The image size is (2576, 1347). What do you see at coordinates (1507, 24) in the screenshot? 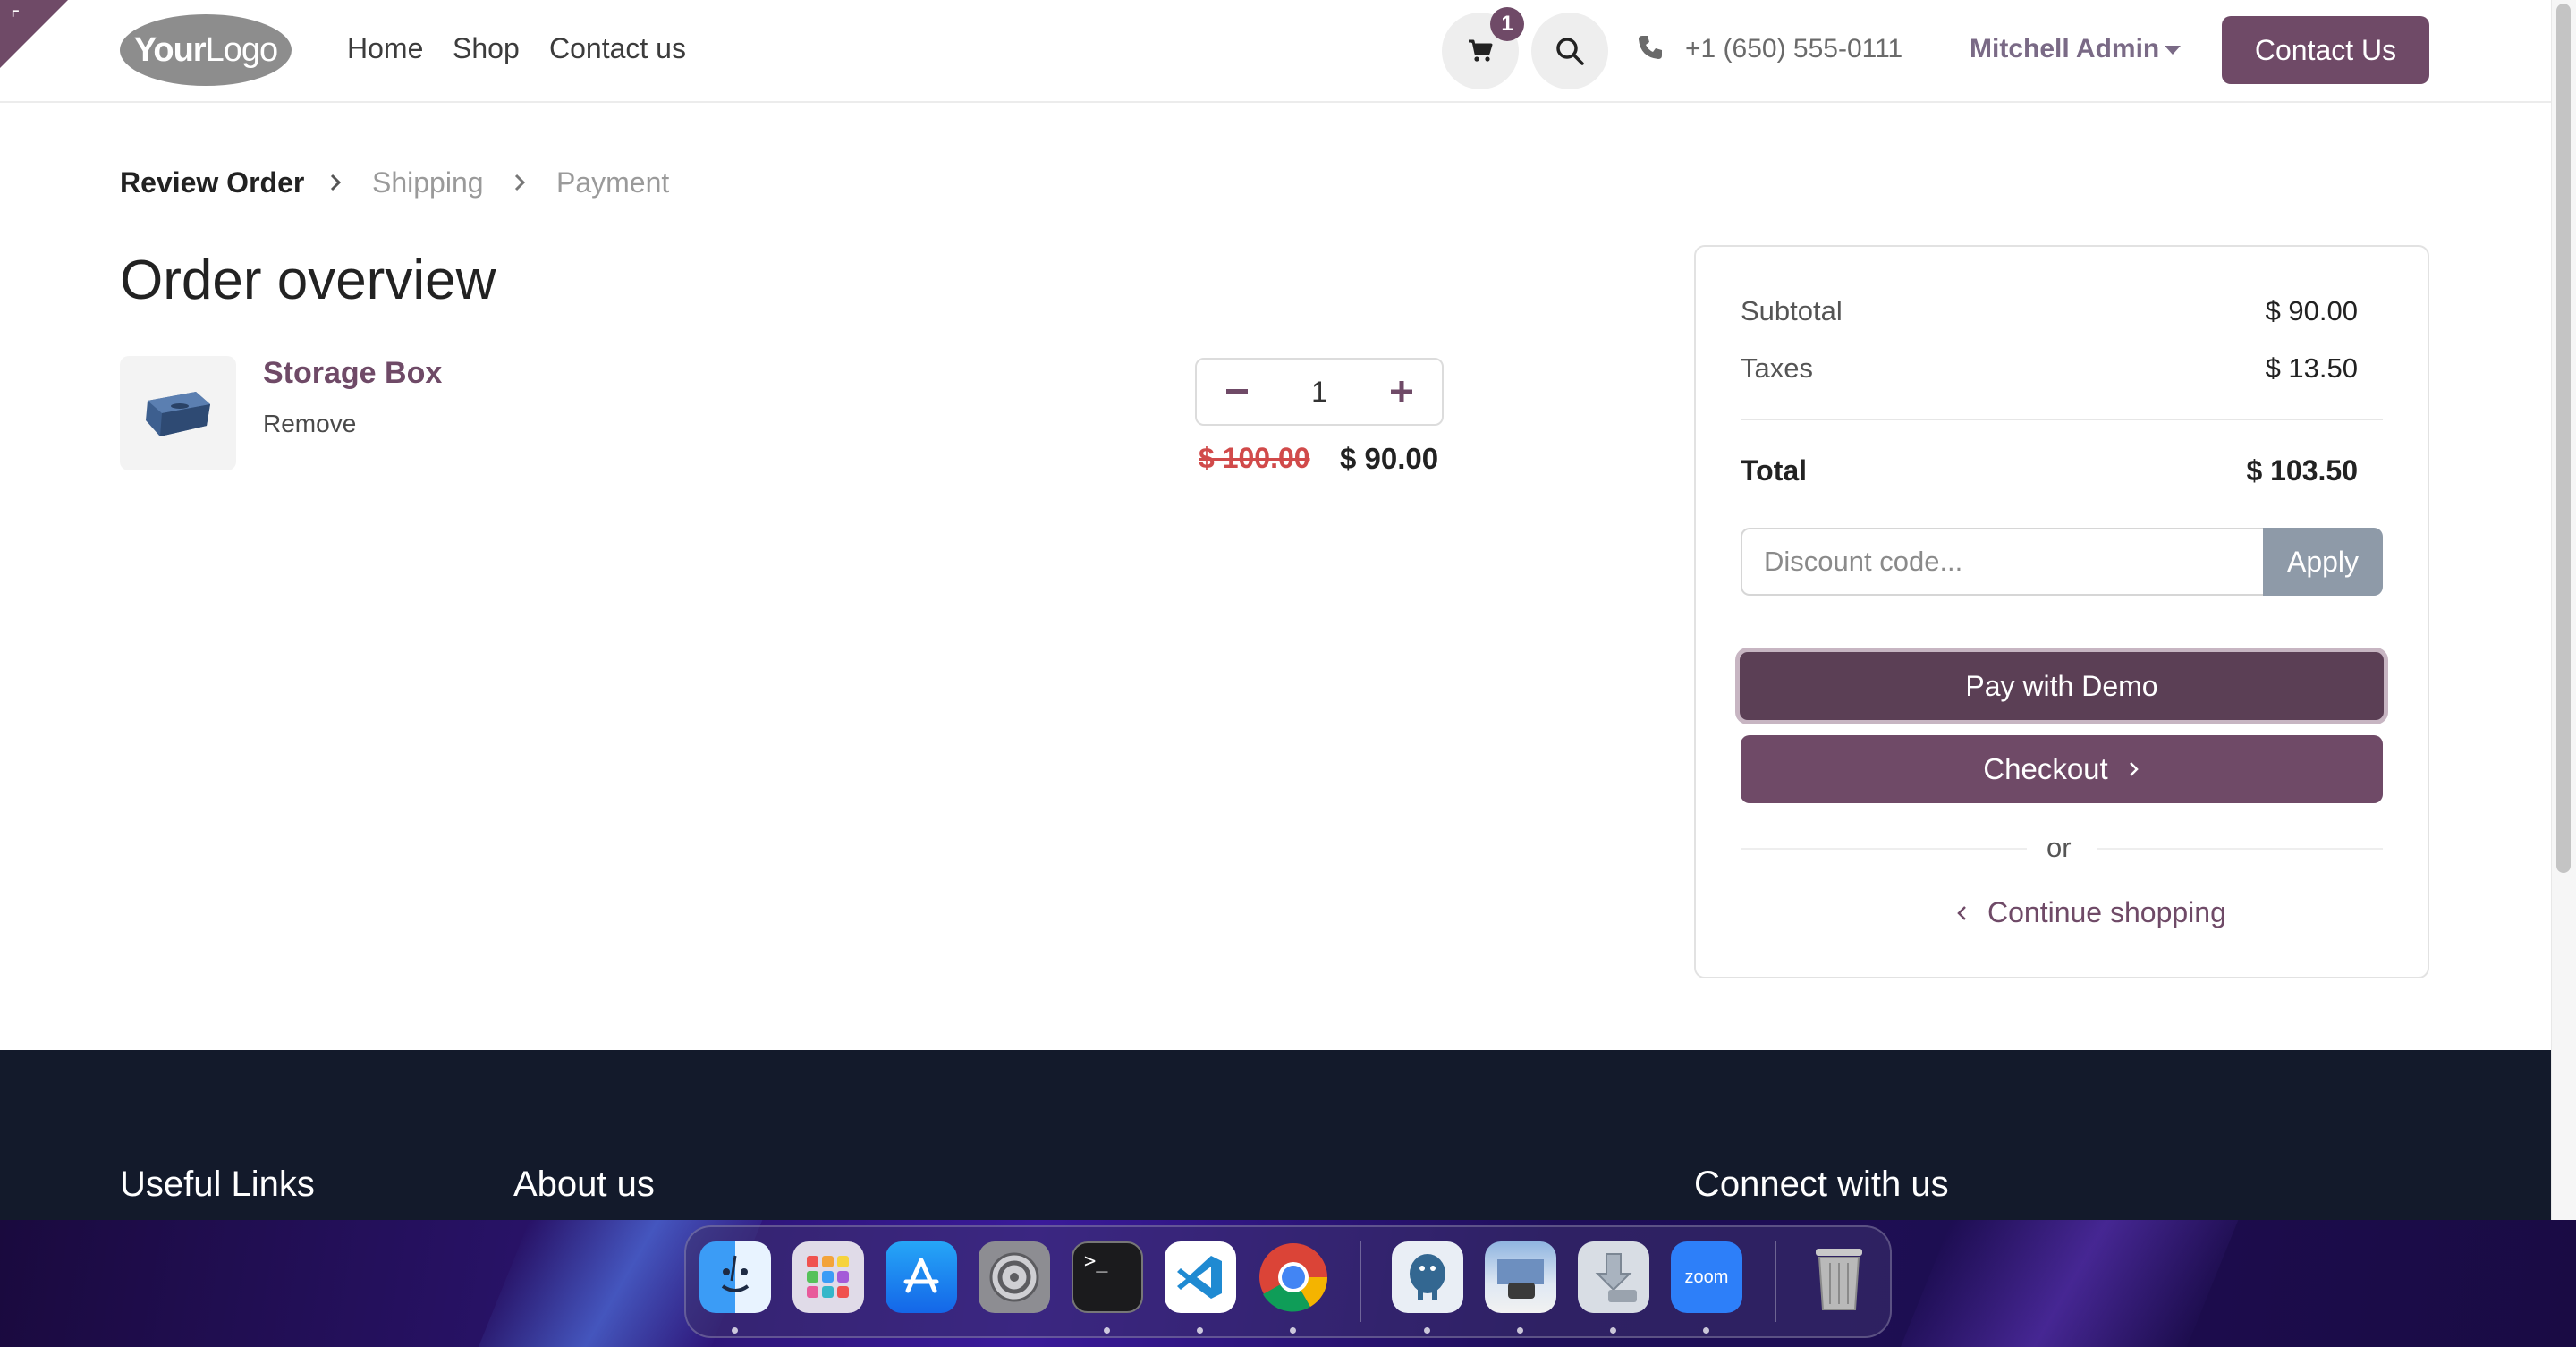
I see `cart-count-badge: 1` at bounding box center [1507, 24].